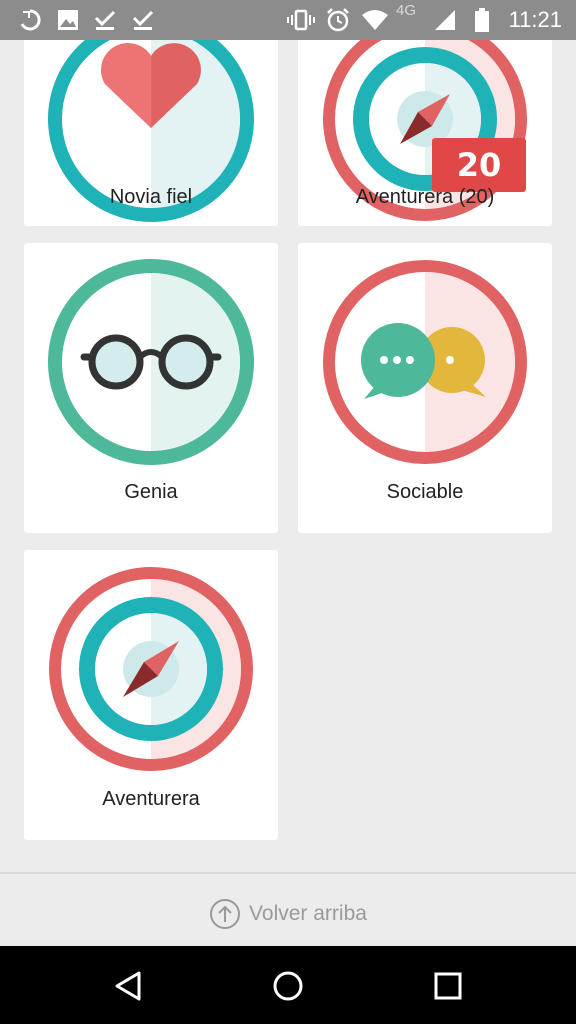 The height and width of the screenshot is (1024, 576). Describe the element at coordinates (151, 362) in the screenshot. I see `glasses-badge-icon` at that location.